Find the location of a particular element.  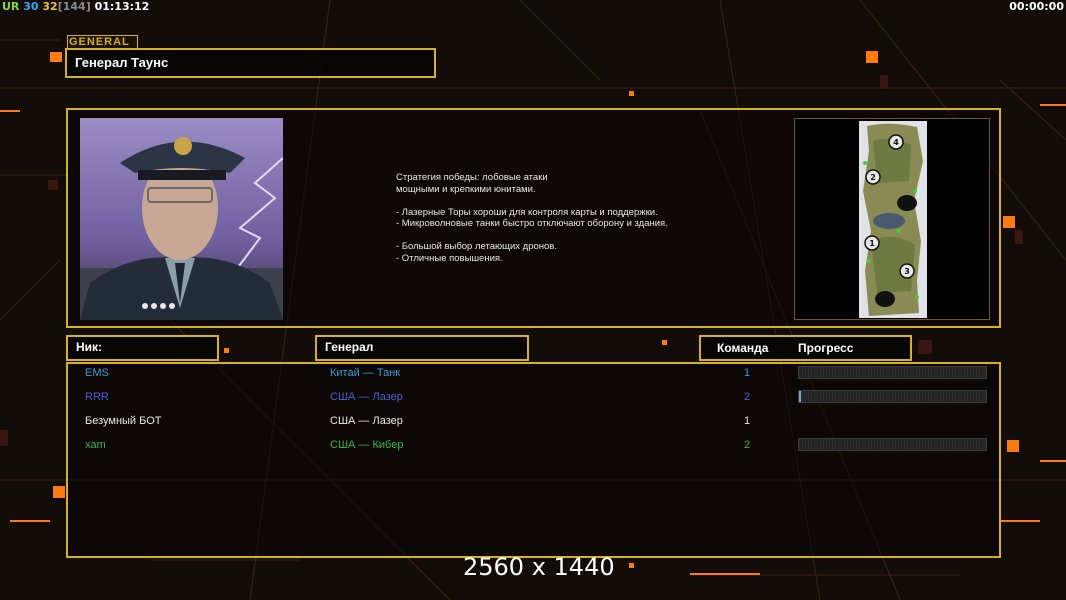

minimap: 4 2 1 3 is located at coordinates (892, 219).